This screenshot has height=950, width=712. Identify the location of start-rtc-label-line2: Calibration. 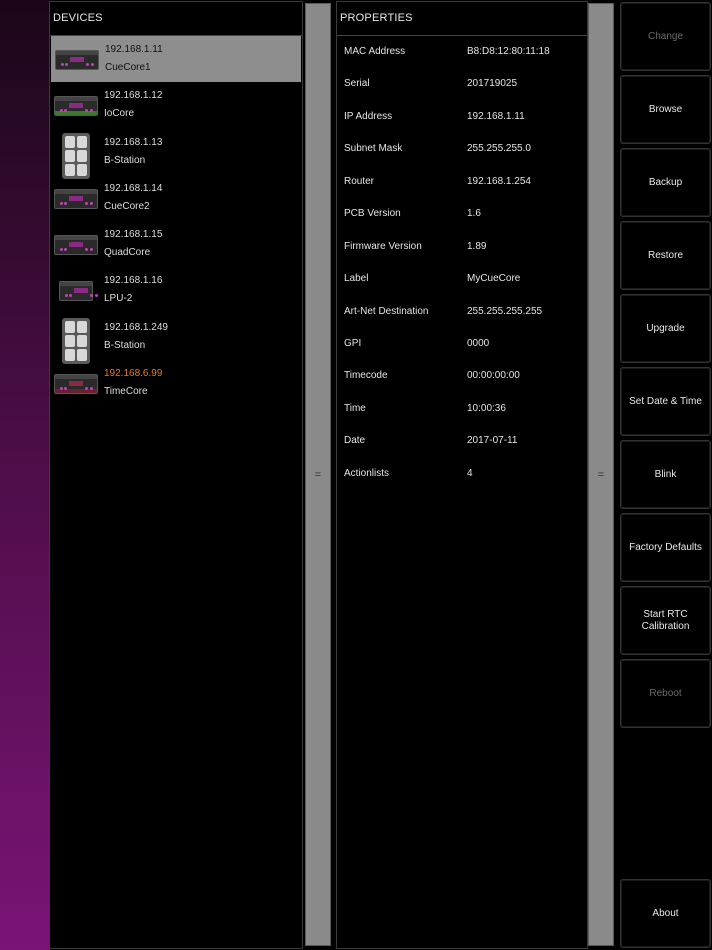
(665, 626).